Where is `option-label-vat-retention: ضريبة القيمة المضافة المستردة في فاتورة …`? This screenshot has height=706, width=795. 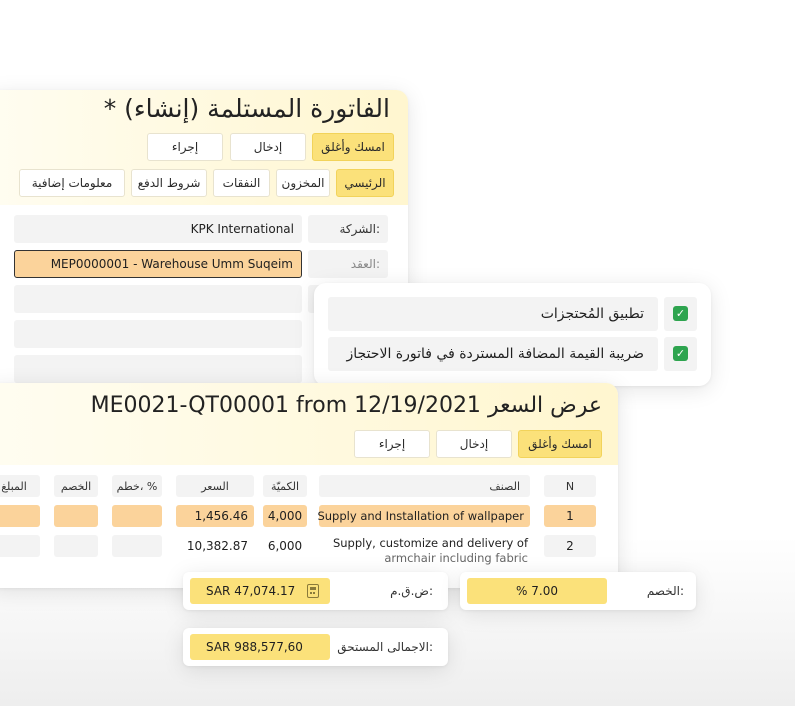 option-label-vat-retention: ضريبة القيمة المضافة المستردة في فاتورة … is located at coordinates (495, 354).